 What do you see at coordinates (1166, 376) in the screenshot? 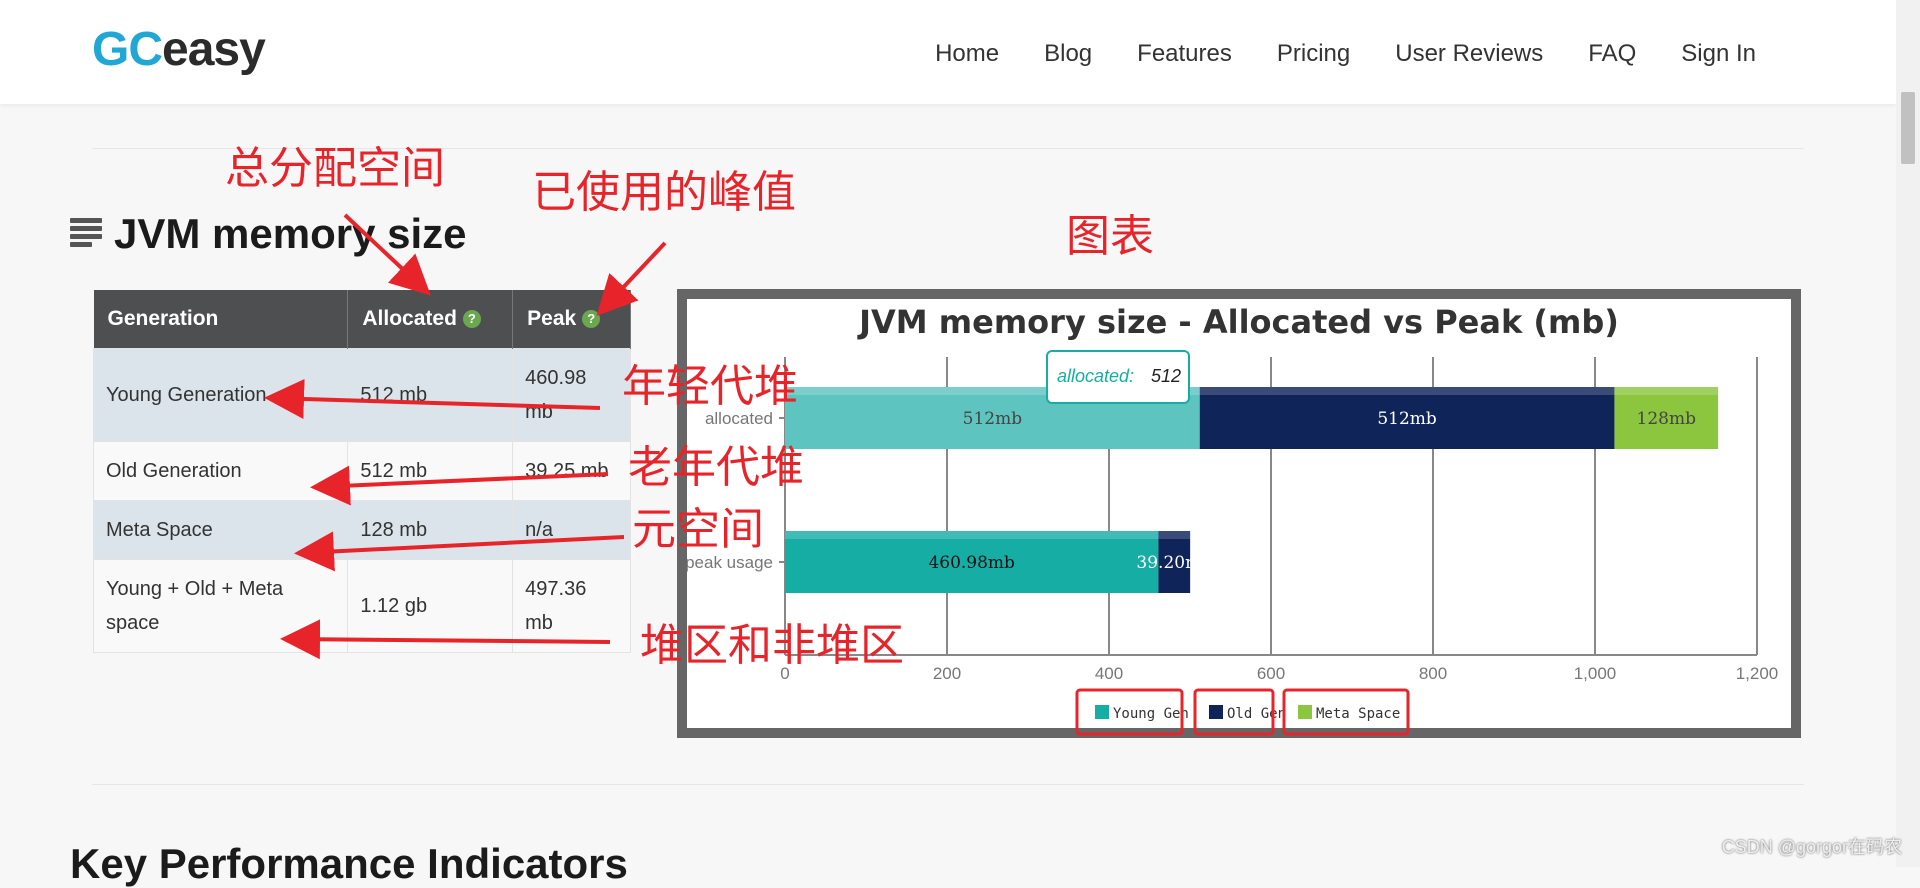
I see `tooltip-value: 512` at bounding box center [1166, 376].